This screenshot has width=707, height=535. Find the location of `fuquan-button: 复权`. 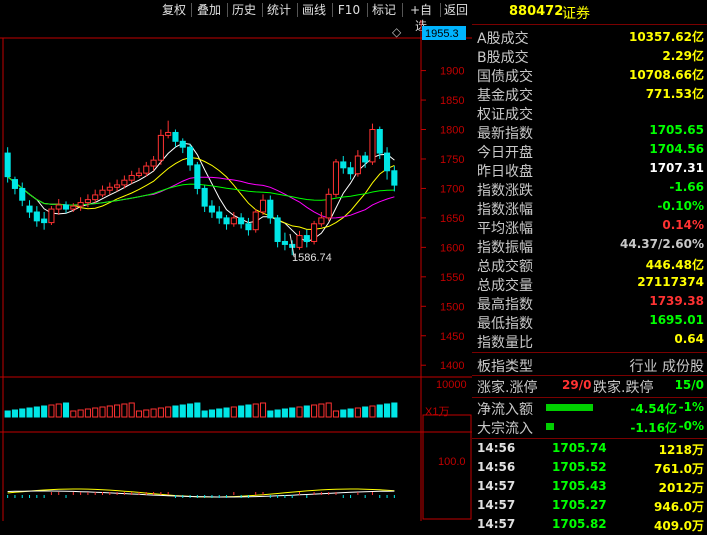

fuquan-button: 复权 is located at coordinates (174, 10).